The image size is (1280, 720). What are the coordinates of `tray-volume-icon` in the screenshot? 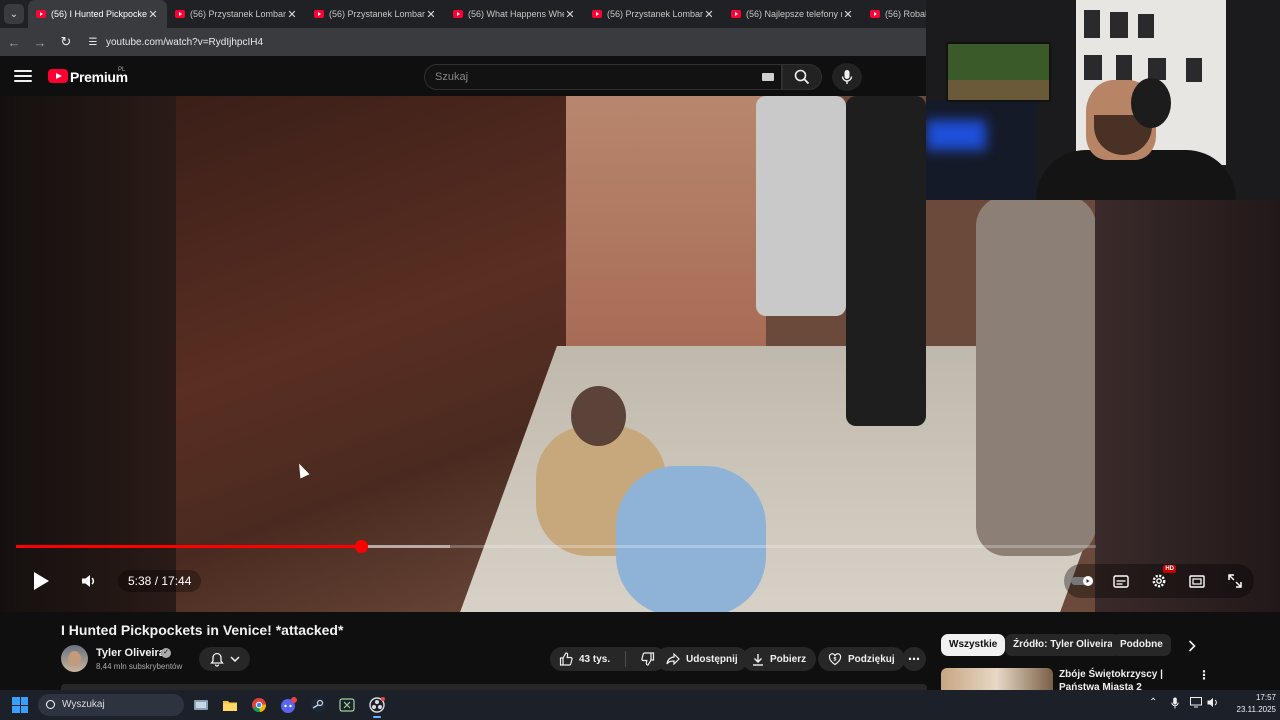 It's located at (1213, 704).